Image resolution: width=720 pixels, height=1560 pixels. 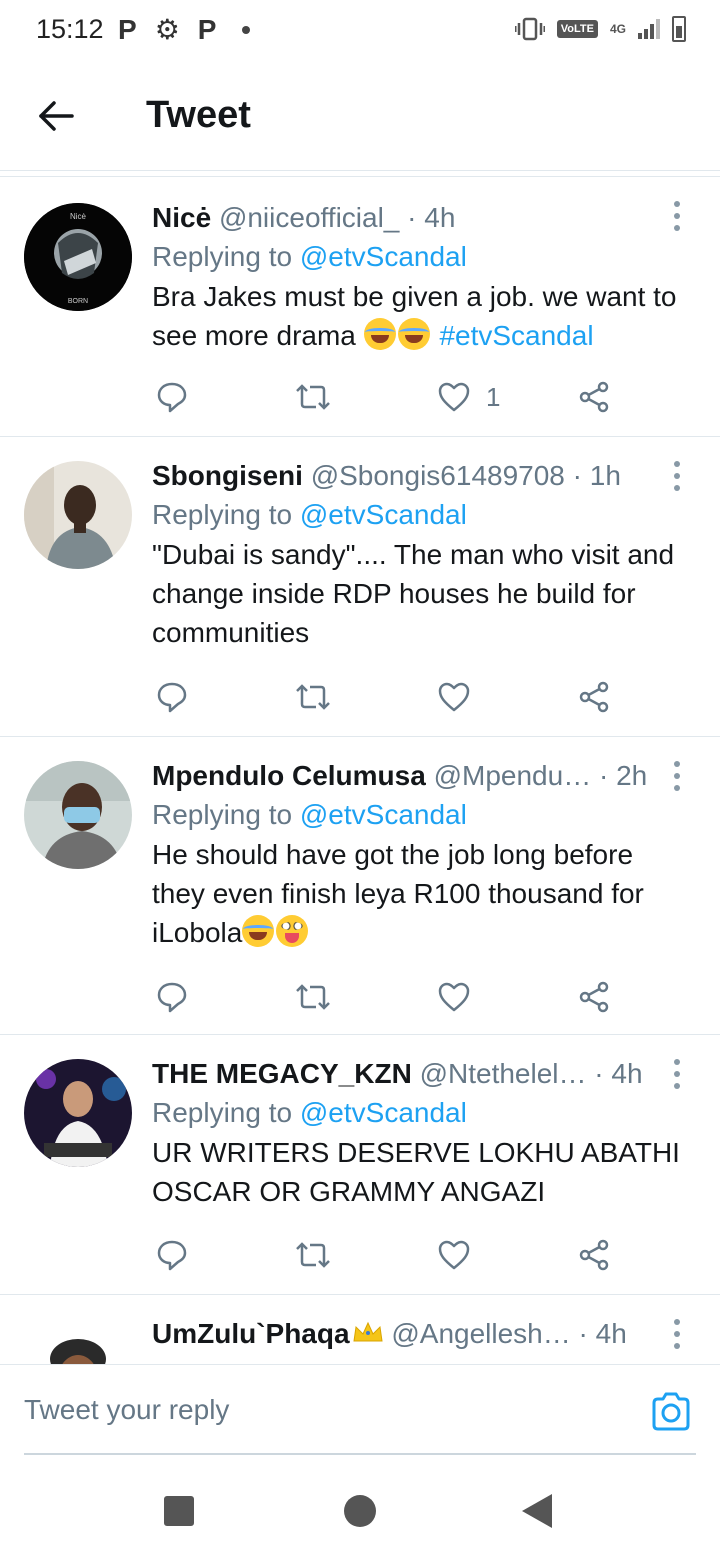 I want to click on like-count: 1, so click(x=493, y=396).